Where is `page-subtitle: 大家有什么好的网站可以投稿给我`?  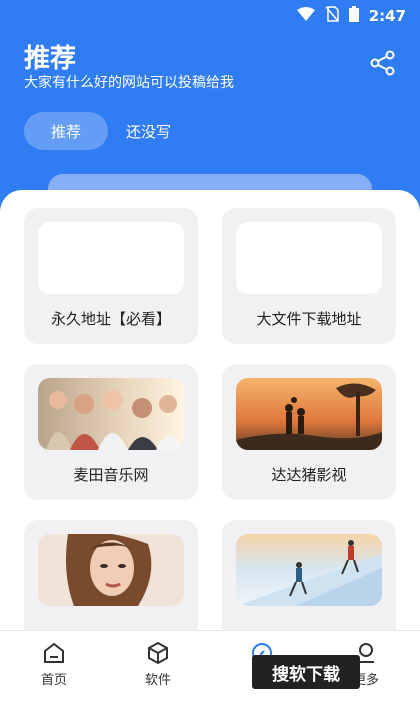 page-subtitle: 大家有什么好的网站可以投稿给我 is located at coordinates (129, 83).